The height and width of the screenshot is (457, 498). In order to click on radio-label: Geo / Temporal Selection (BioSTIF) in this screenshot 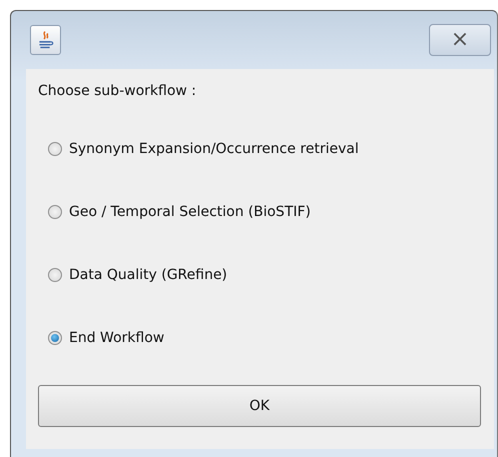, I will do `click(190, 212)`.